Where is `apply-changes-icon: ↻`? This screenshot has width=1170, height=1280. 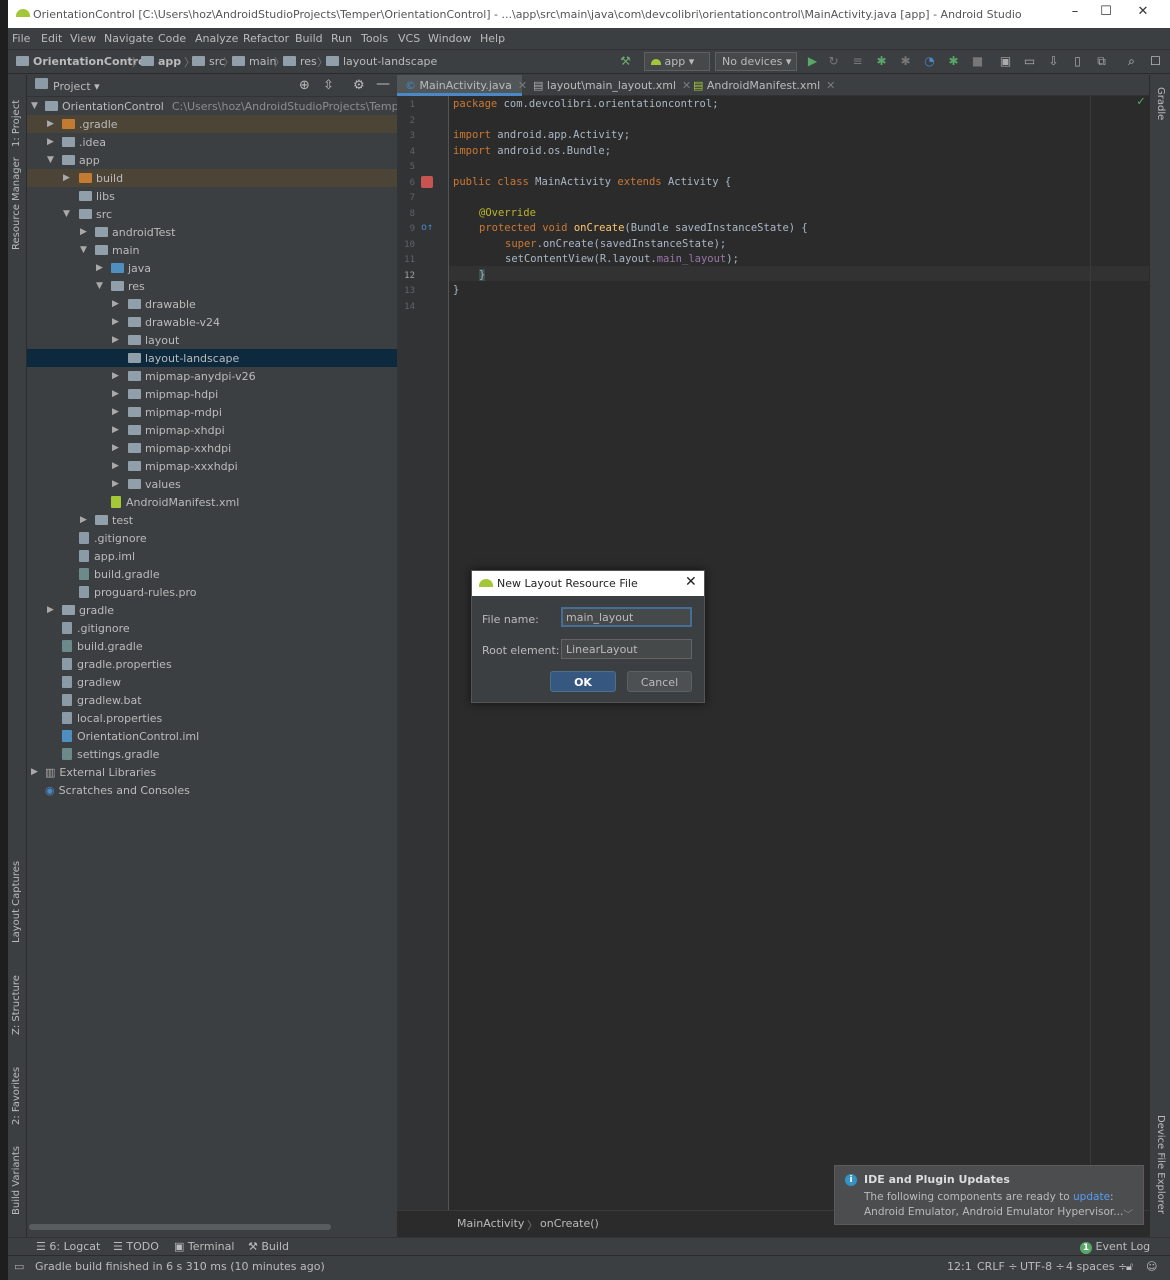
apply-changes-icon: ↻ is located at coordinates (833, 61).